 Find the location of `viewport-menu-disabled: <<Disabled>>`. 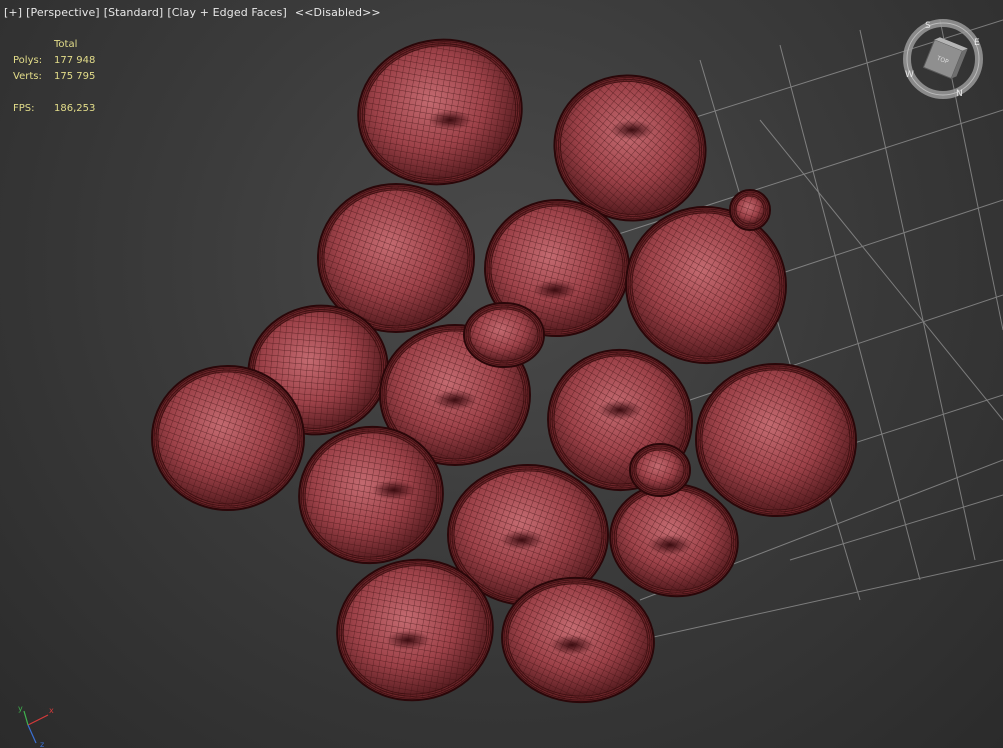

viewport-menu-disabled: <<Disabled>> is located at coordinates (338, 12).